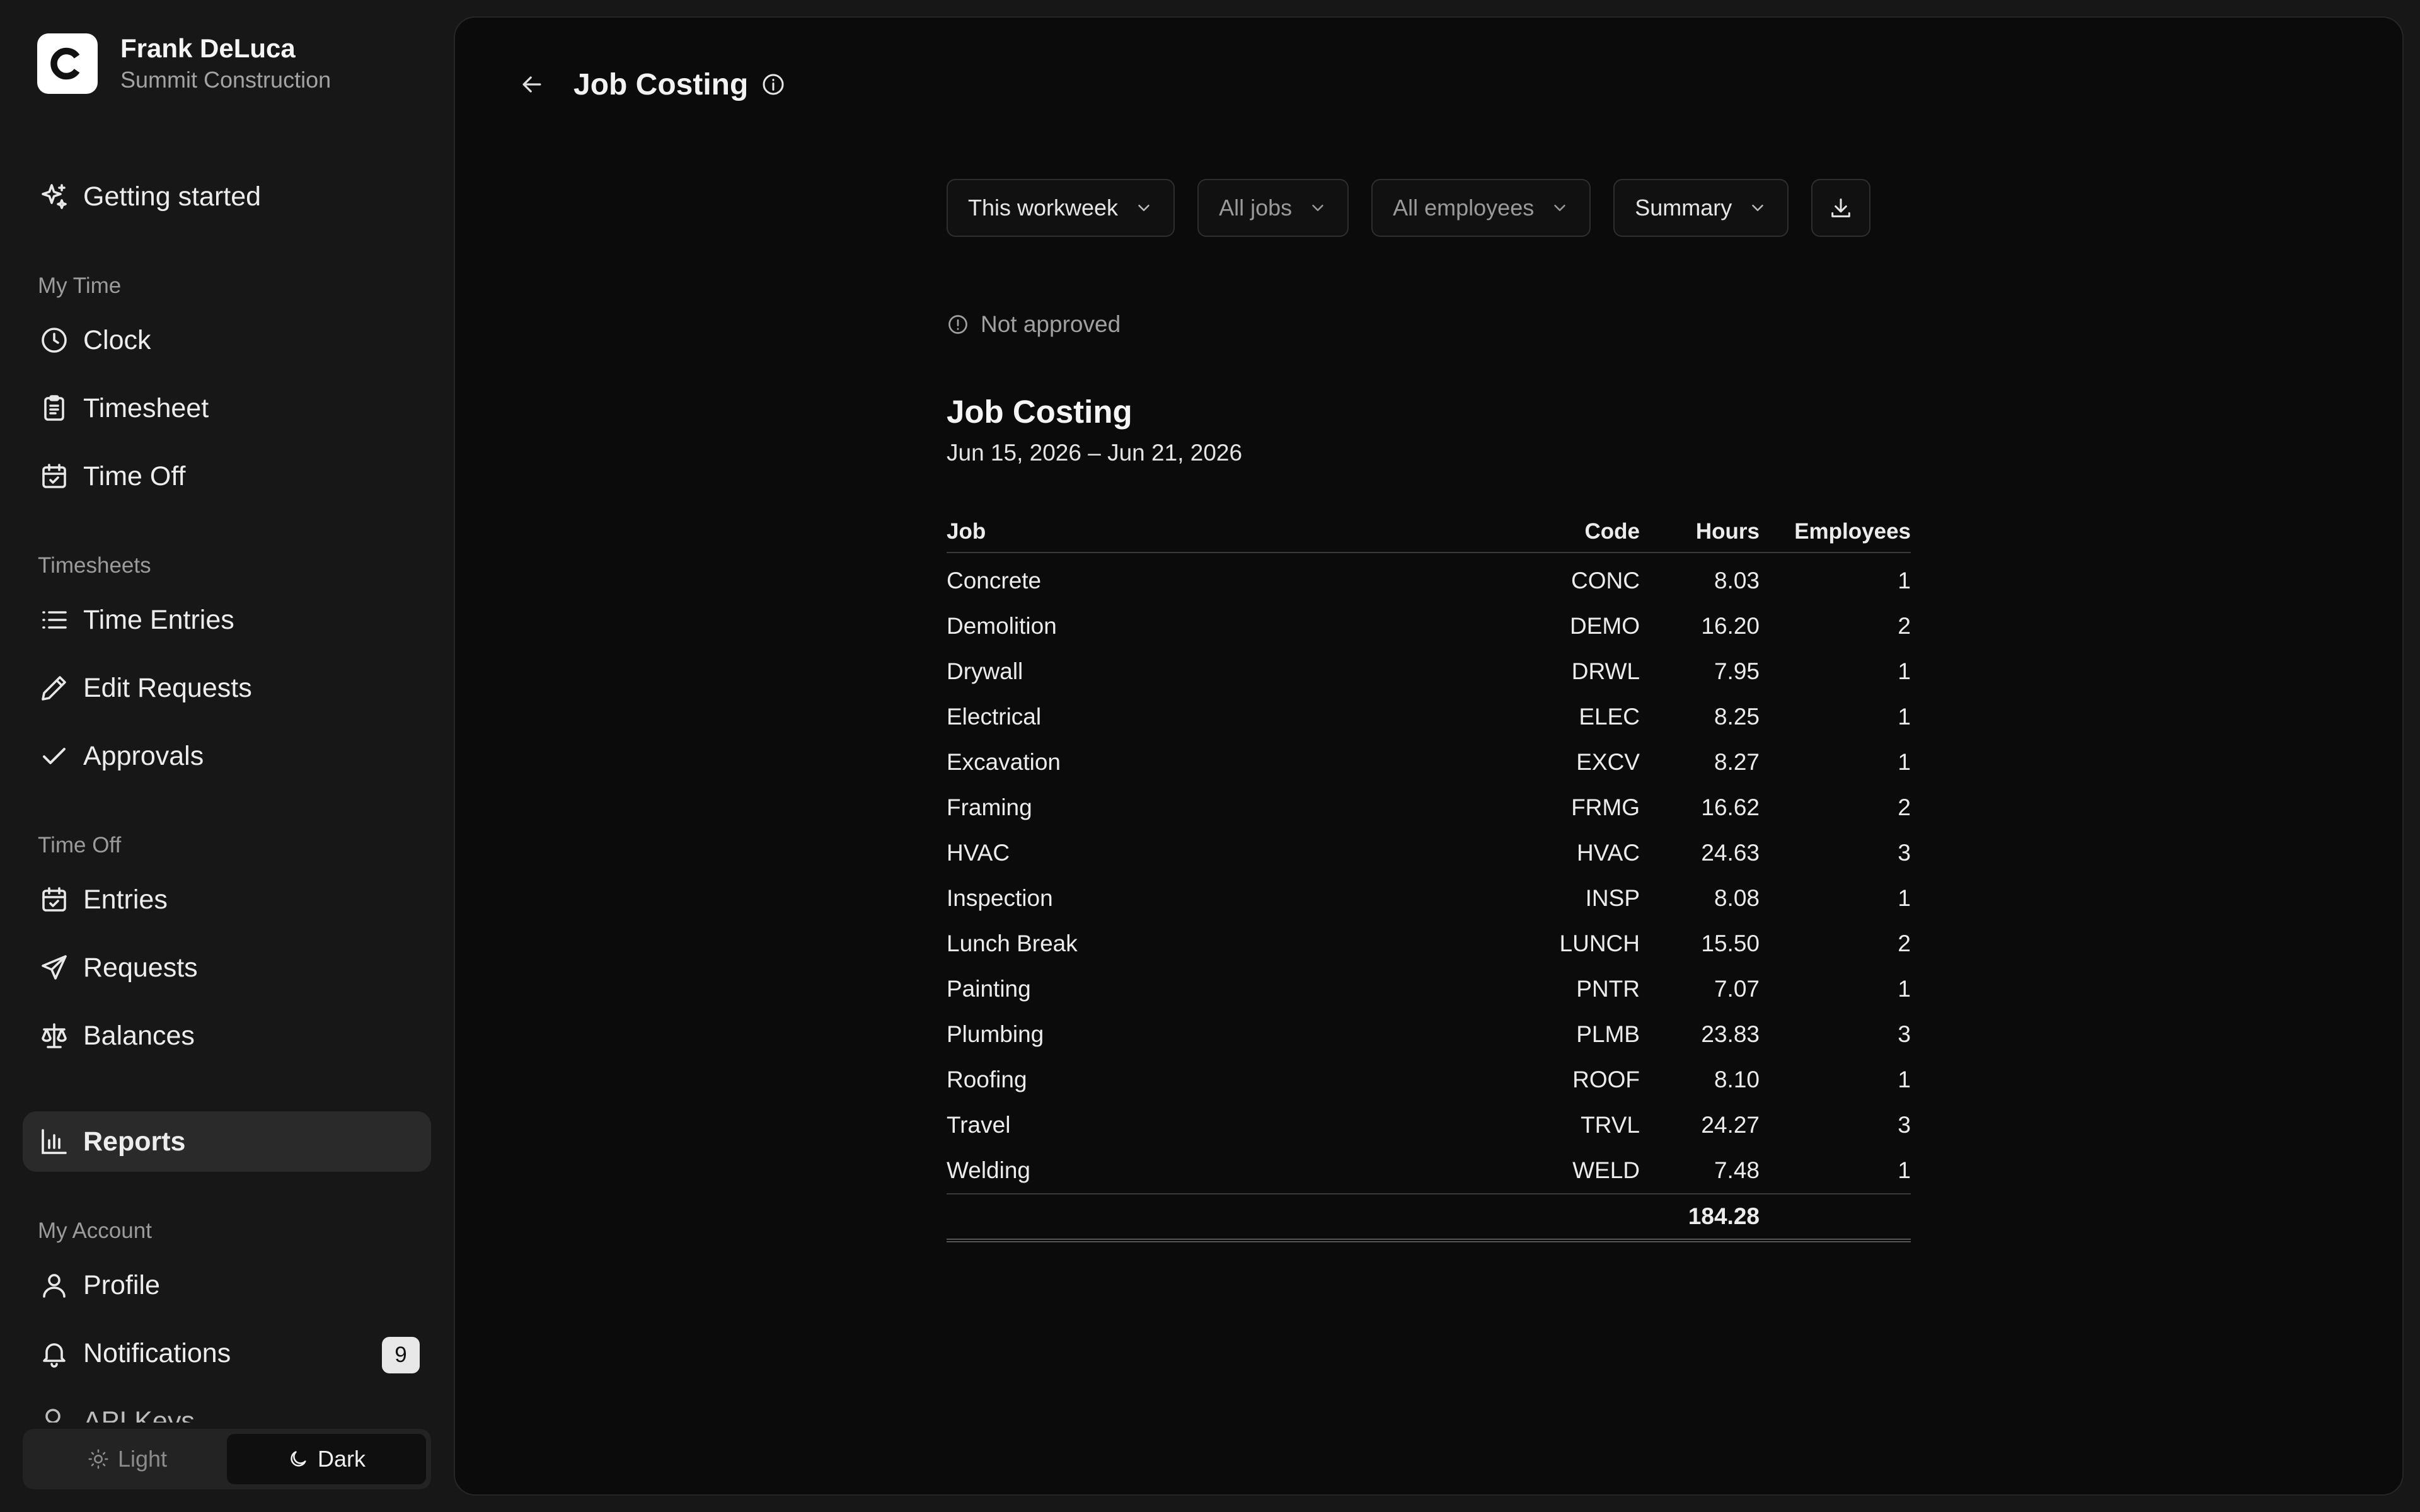 Image resolution: width=2420 pixels, height=1512 pixels. Describe the element at coordinates (55, 1285) in the screenshot. I see `user-icon` at that location.